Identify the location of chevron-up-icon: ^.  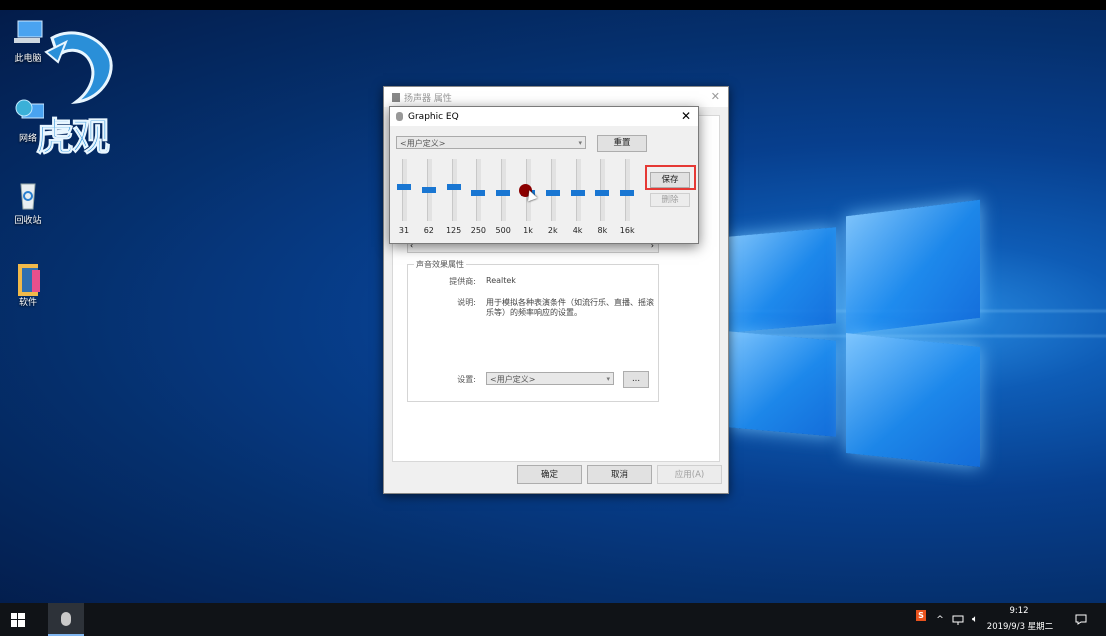
(940, 619).